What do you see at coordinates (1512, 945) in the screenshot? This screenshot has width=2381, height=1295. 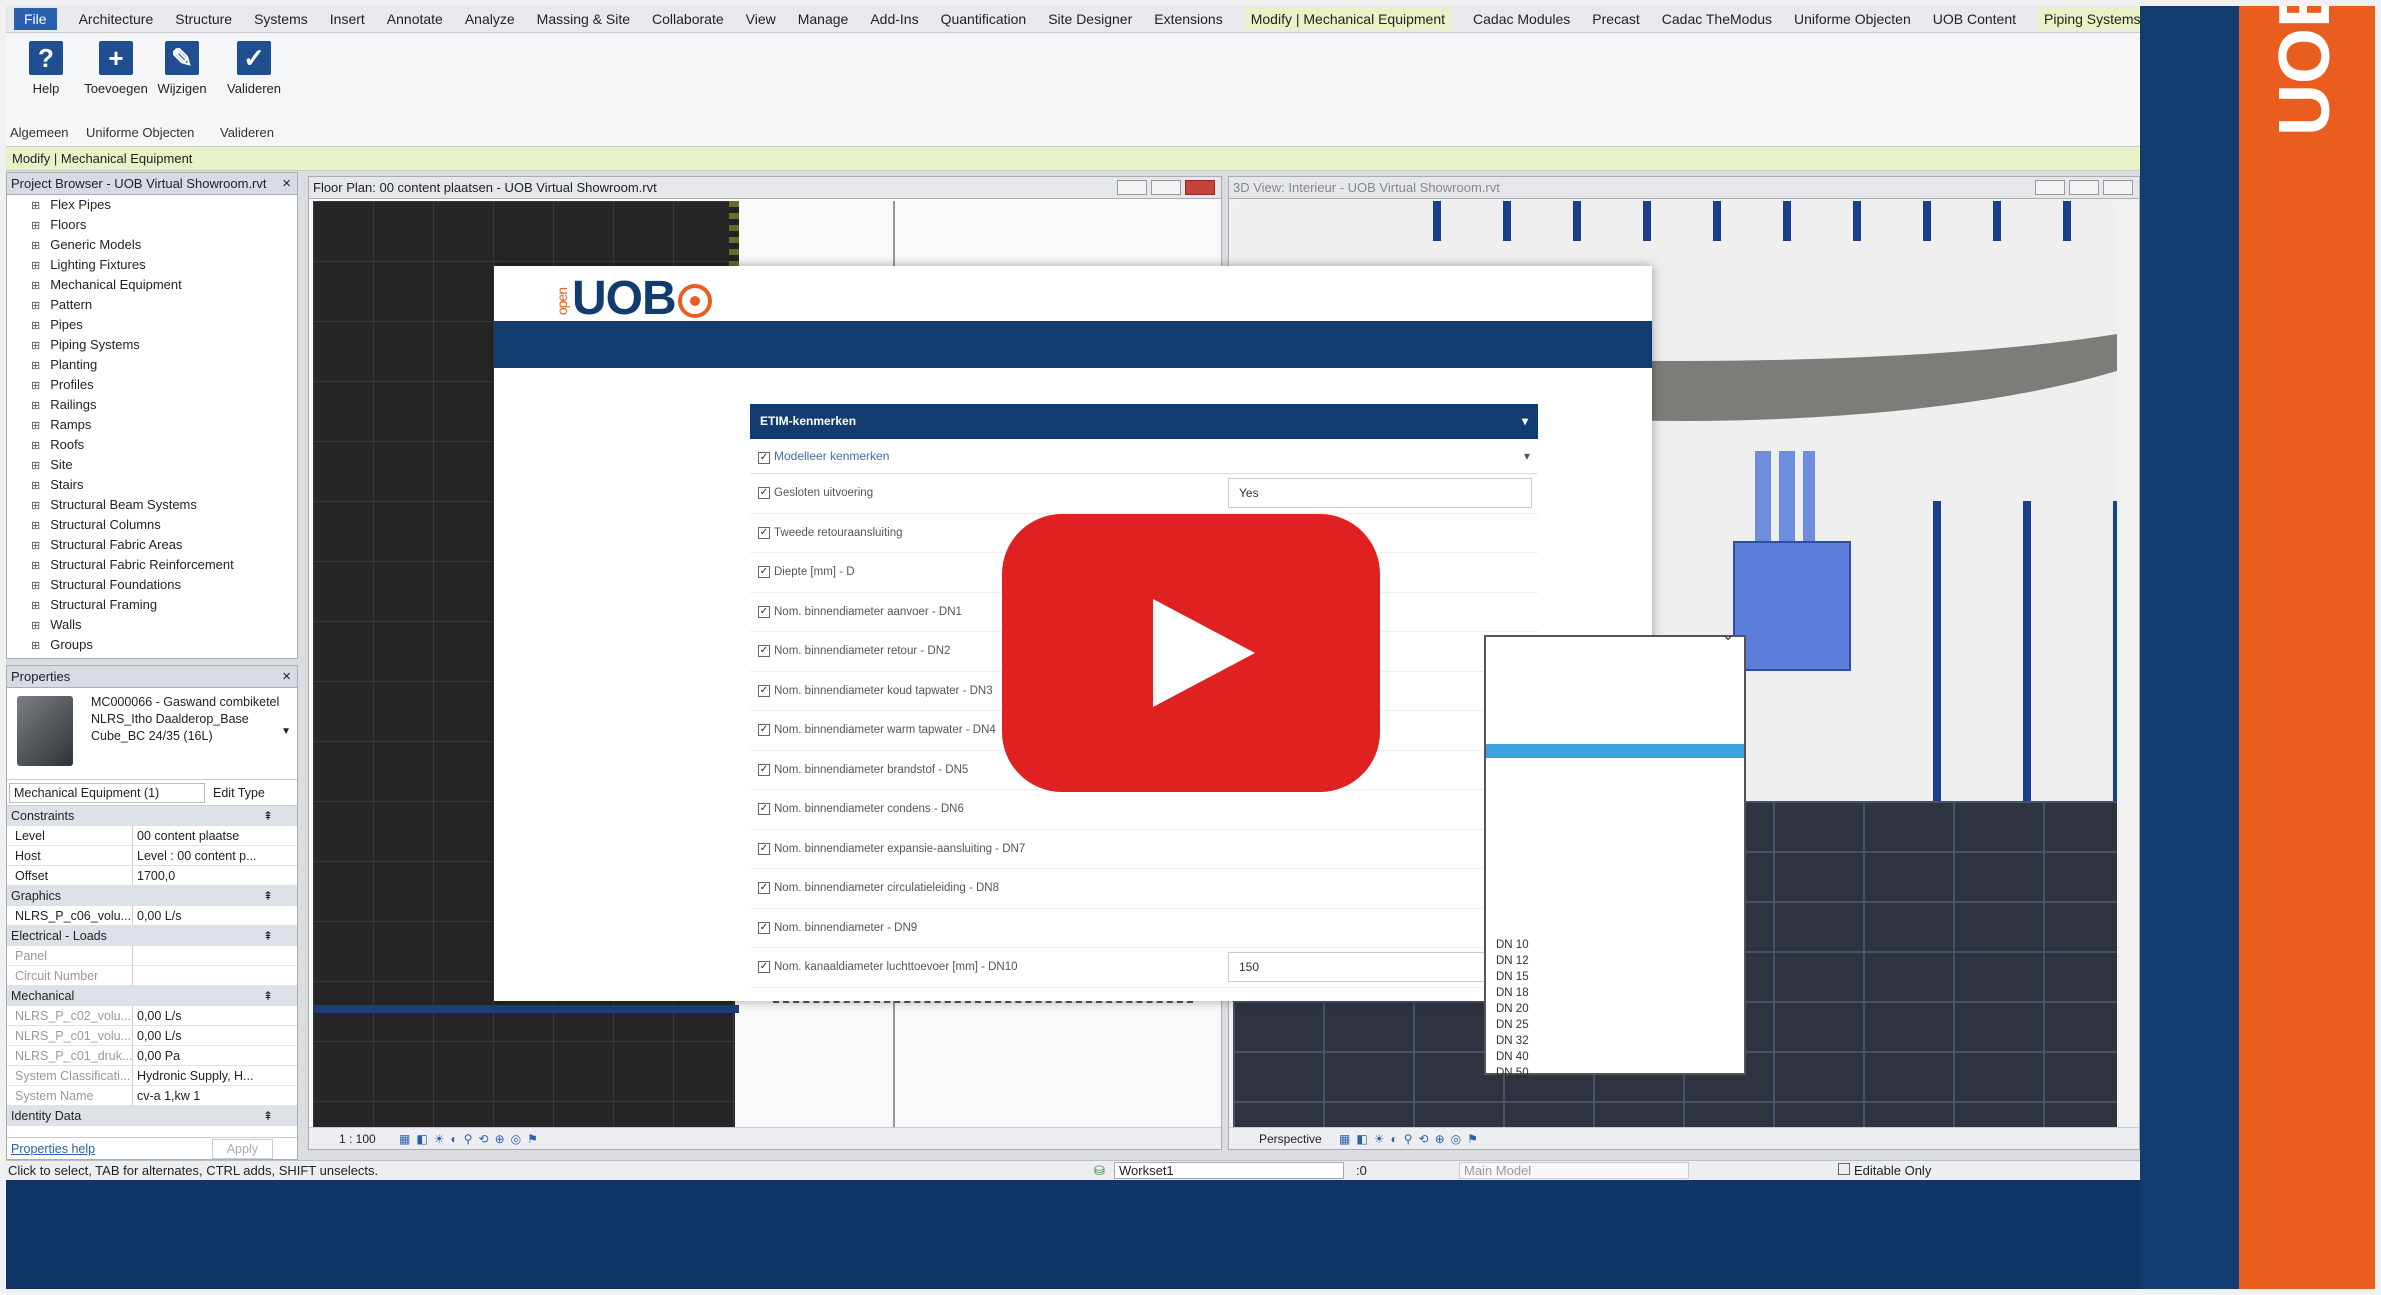 I see `dropdown-option: DN 10` at bounding box center [1512, 945].